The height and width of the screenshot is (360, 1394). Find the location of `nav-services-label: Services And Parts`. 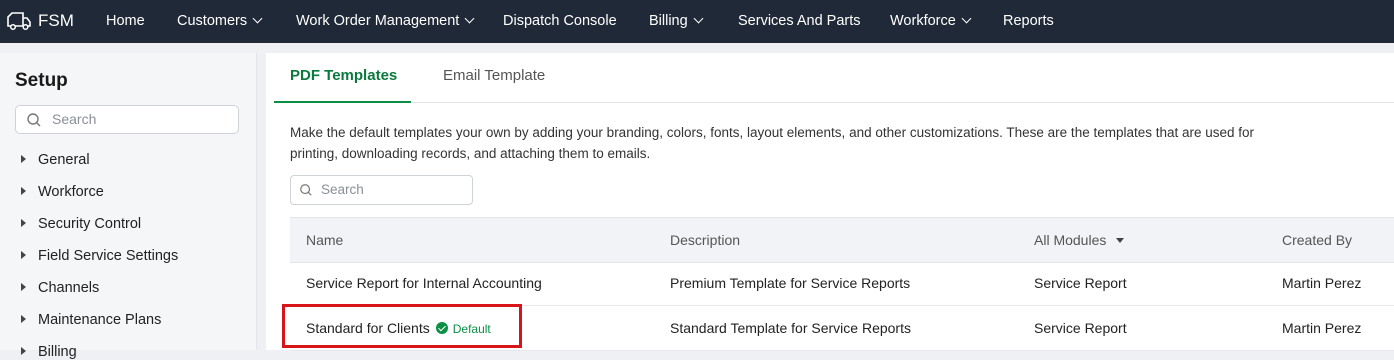

nav-services-label: Services And Parts is located at coordinates (799, 21).